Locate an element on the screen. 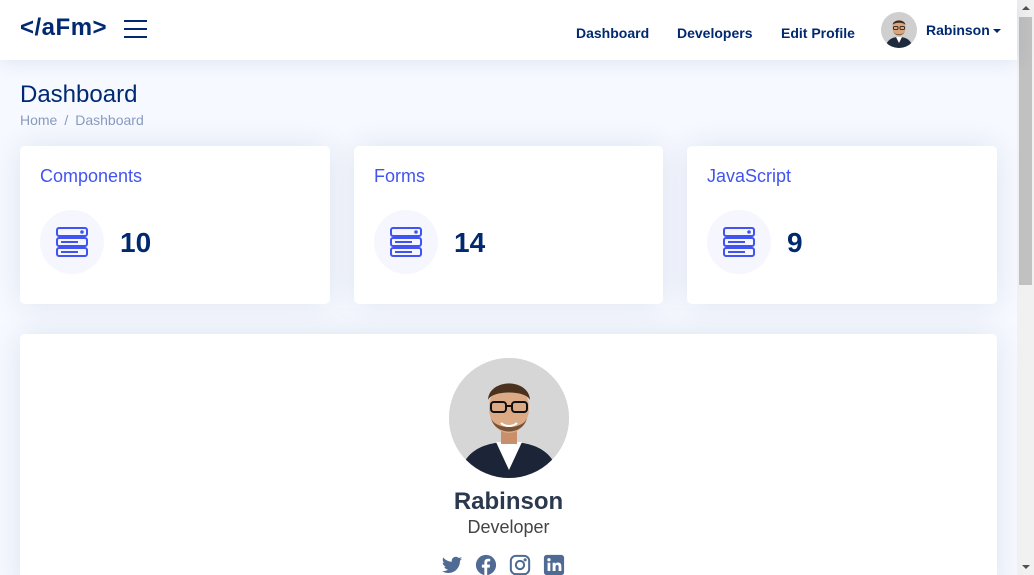 The image size is (1034, 575). nav-developers: Developers is located at coordinates (714, 33).